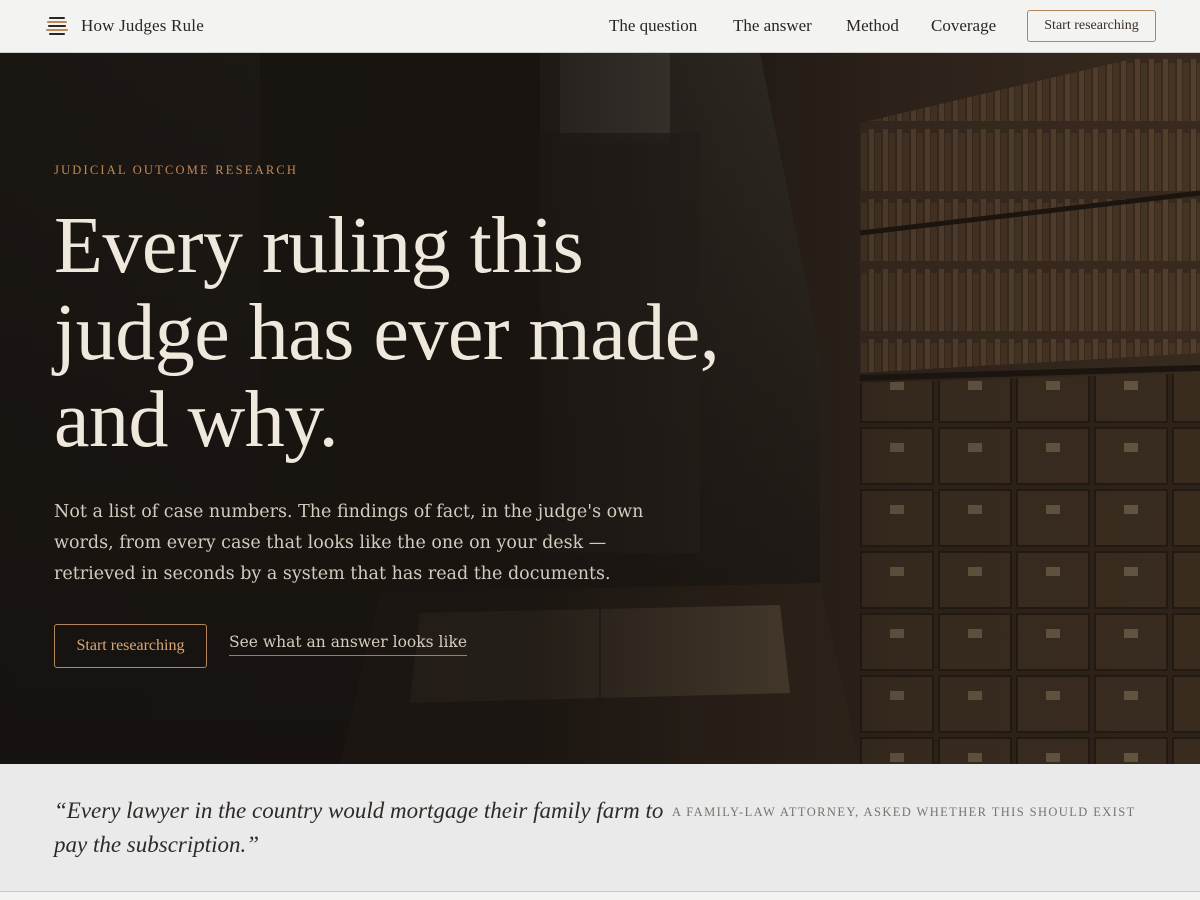  I want to click on headline-line-1: Every ruling this, so click(319, 246).